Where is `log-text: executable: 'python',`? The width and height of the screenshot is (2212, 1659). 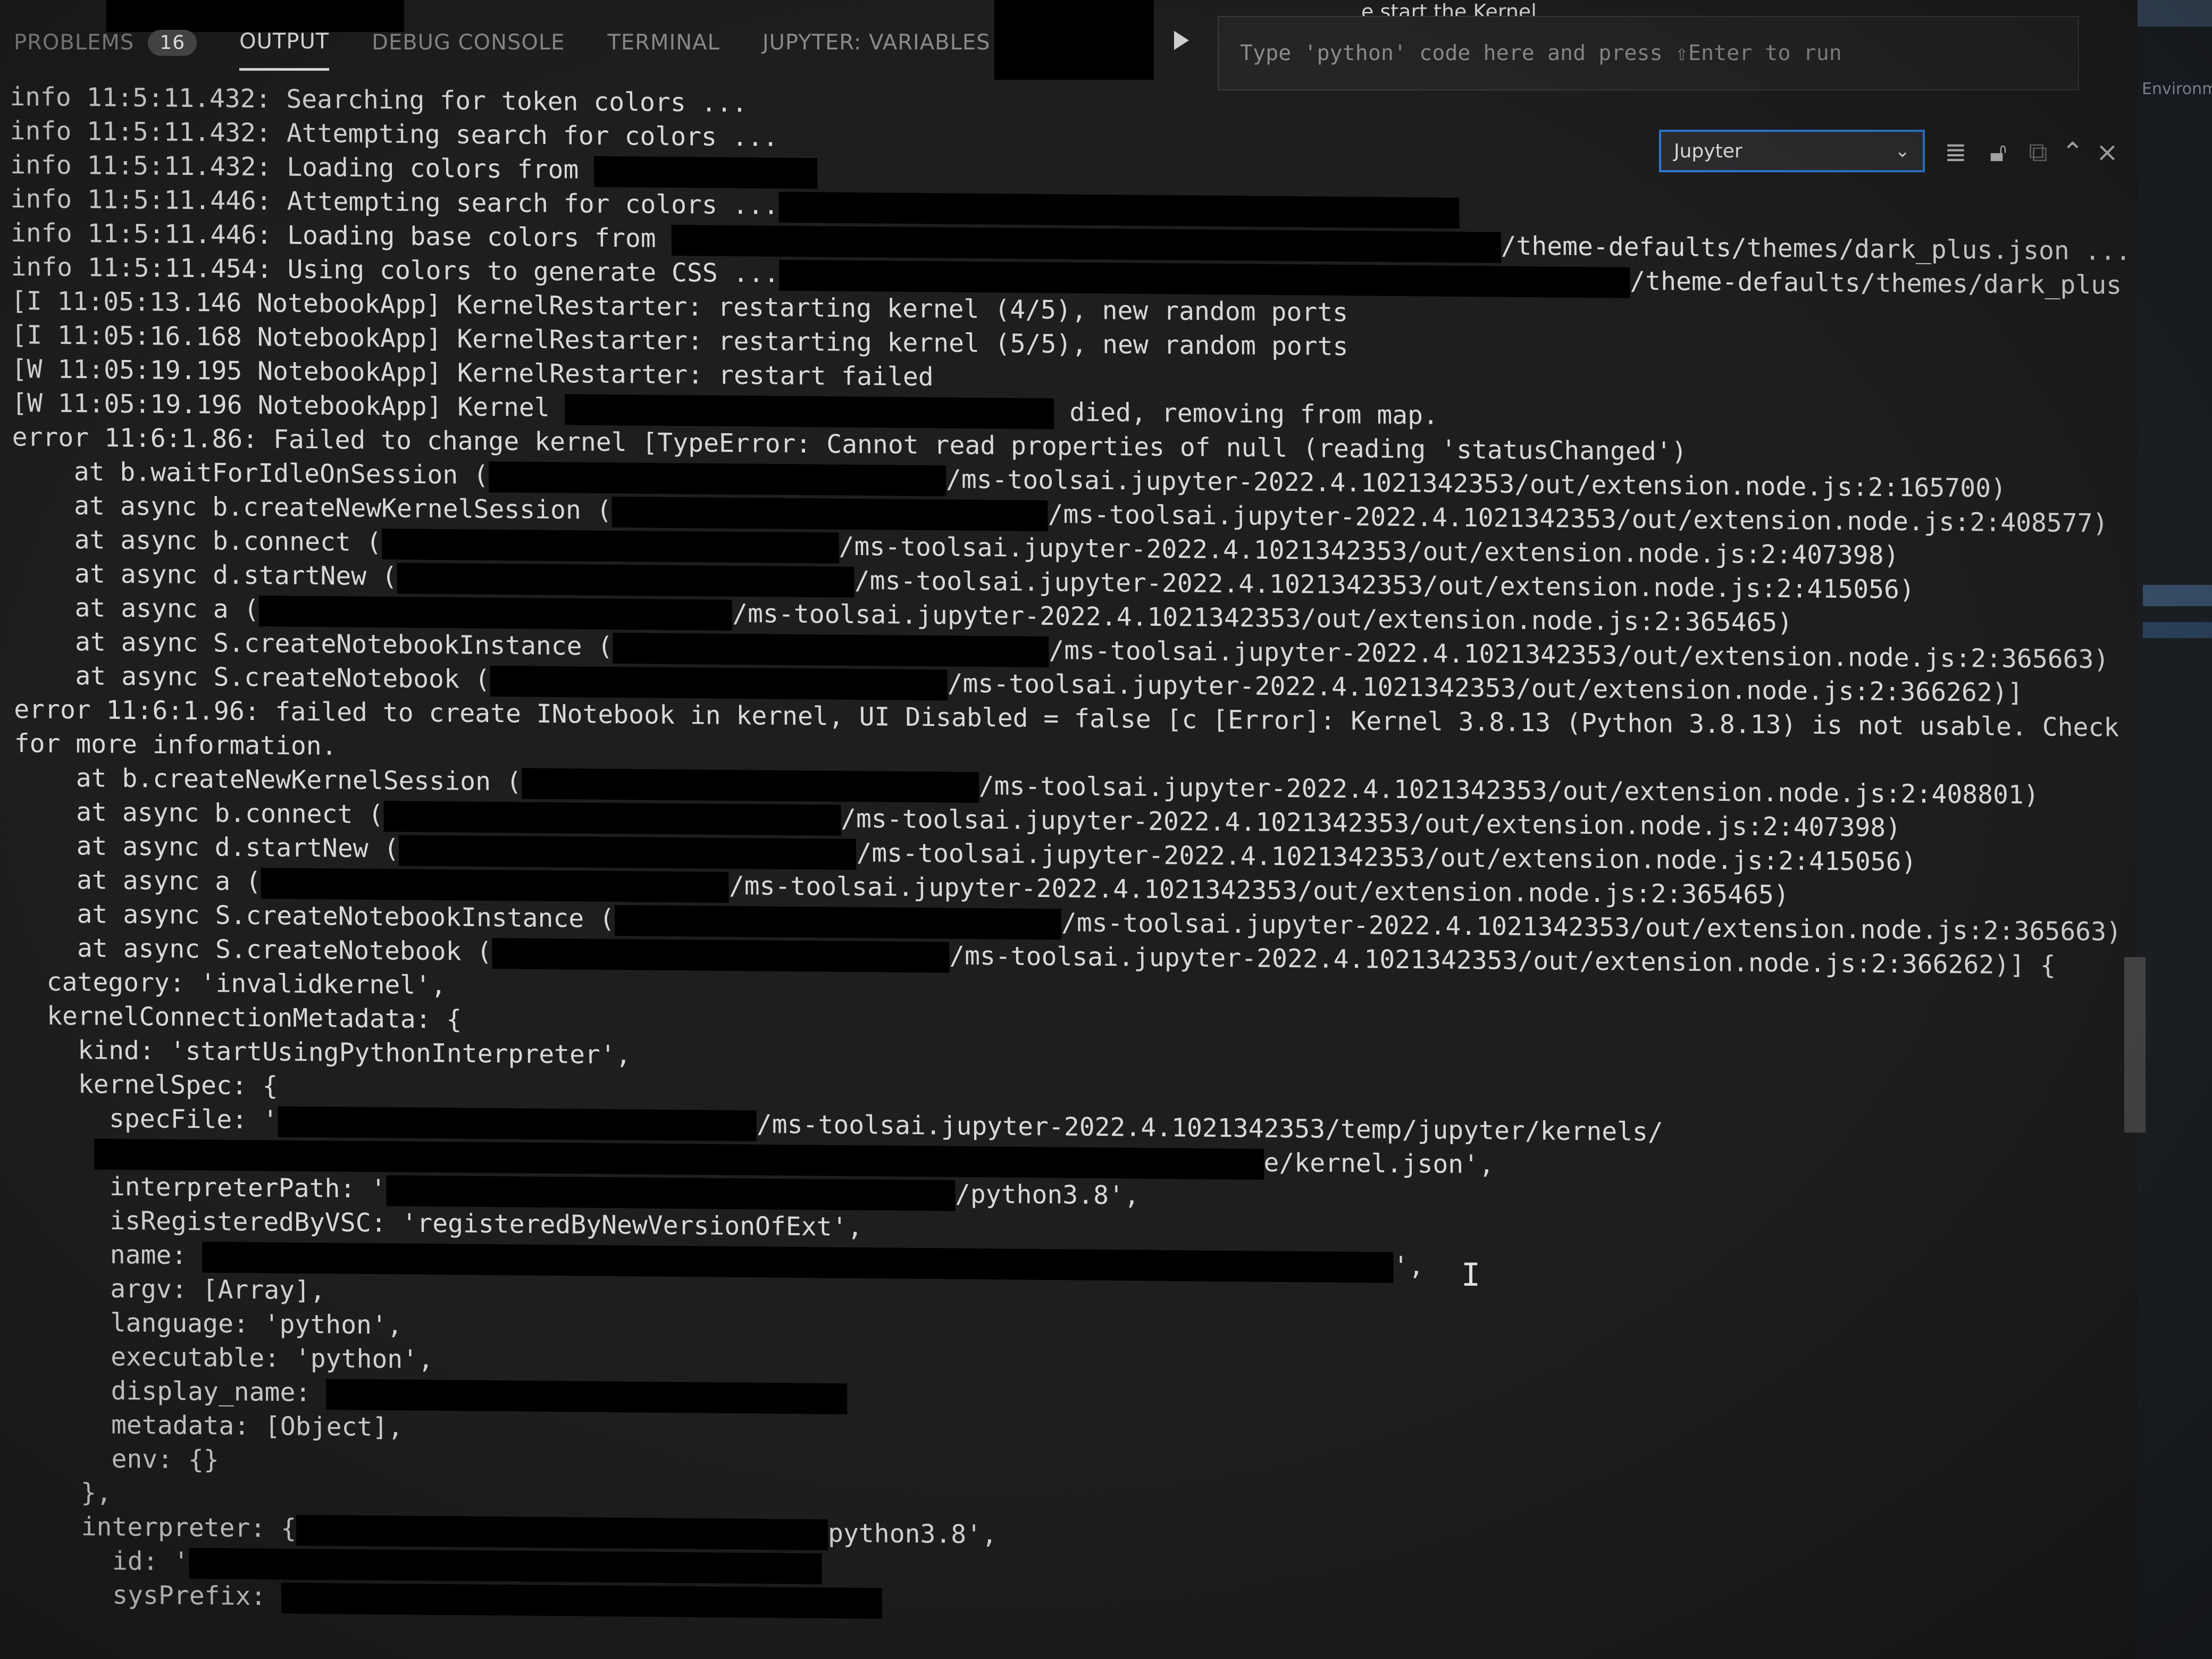 log-text: executable: 'python', is located at coordinates (226, 1358).